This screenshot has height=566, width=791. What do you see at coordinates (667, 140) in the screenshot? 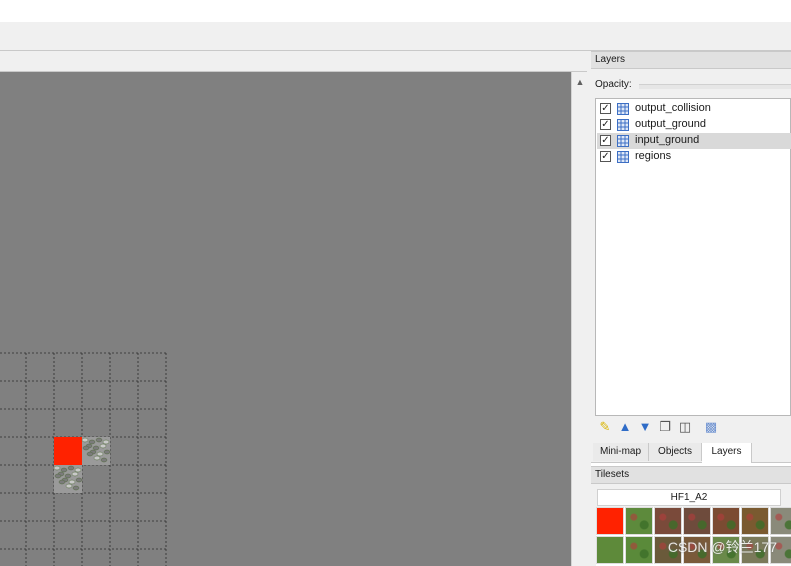
I see `layer-name: input_ground` at bounding box center [667, 140].